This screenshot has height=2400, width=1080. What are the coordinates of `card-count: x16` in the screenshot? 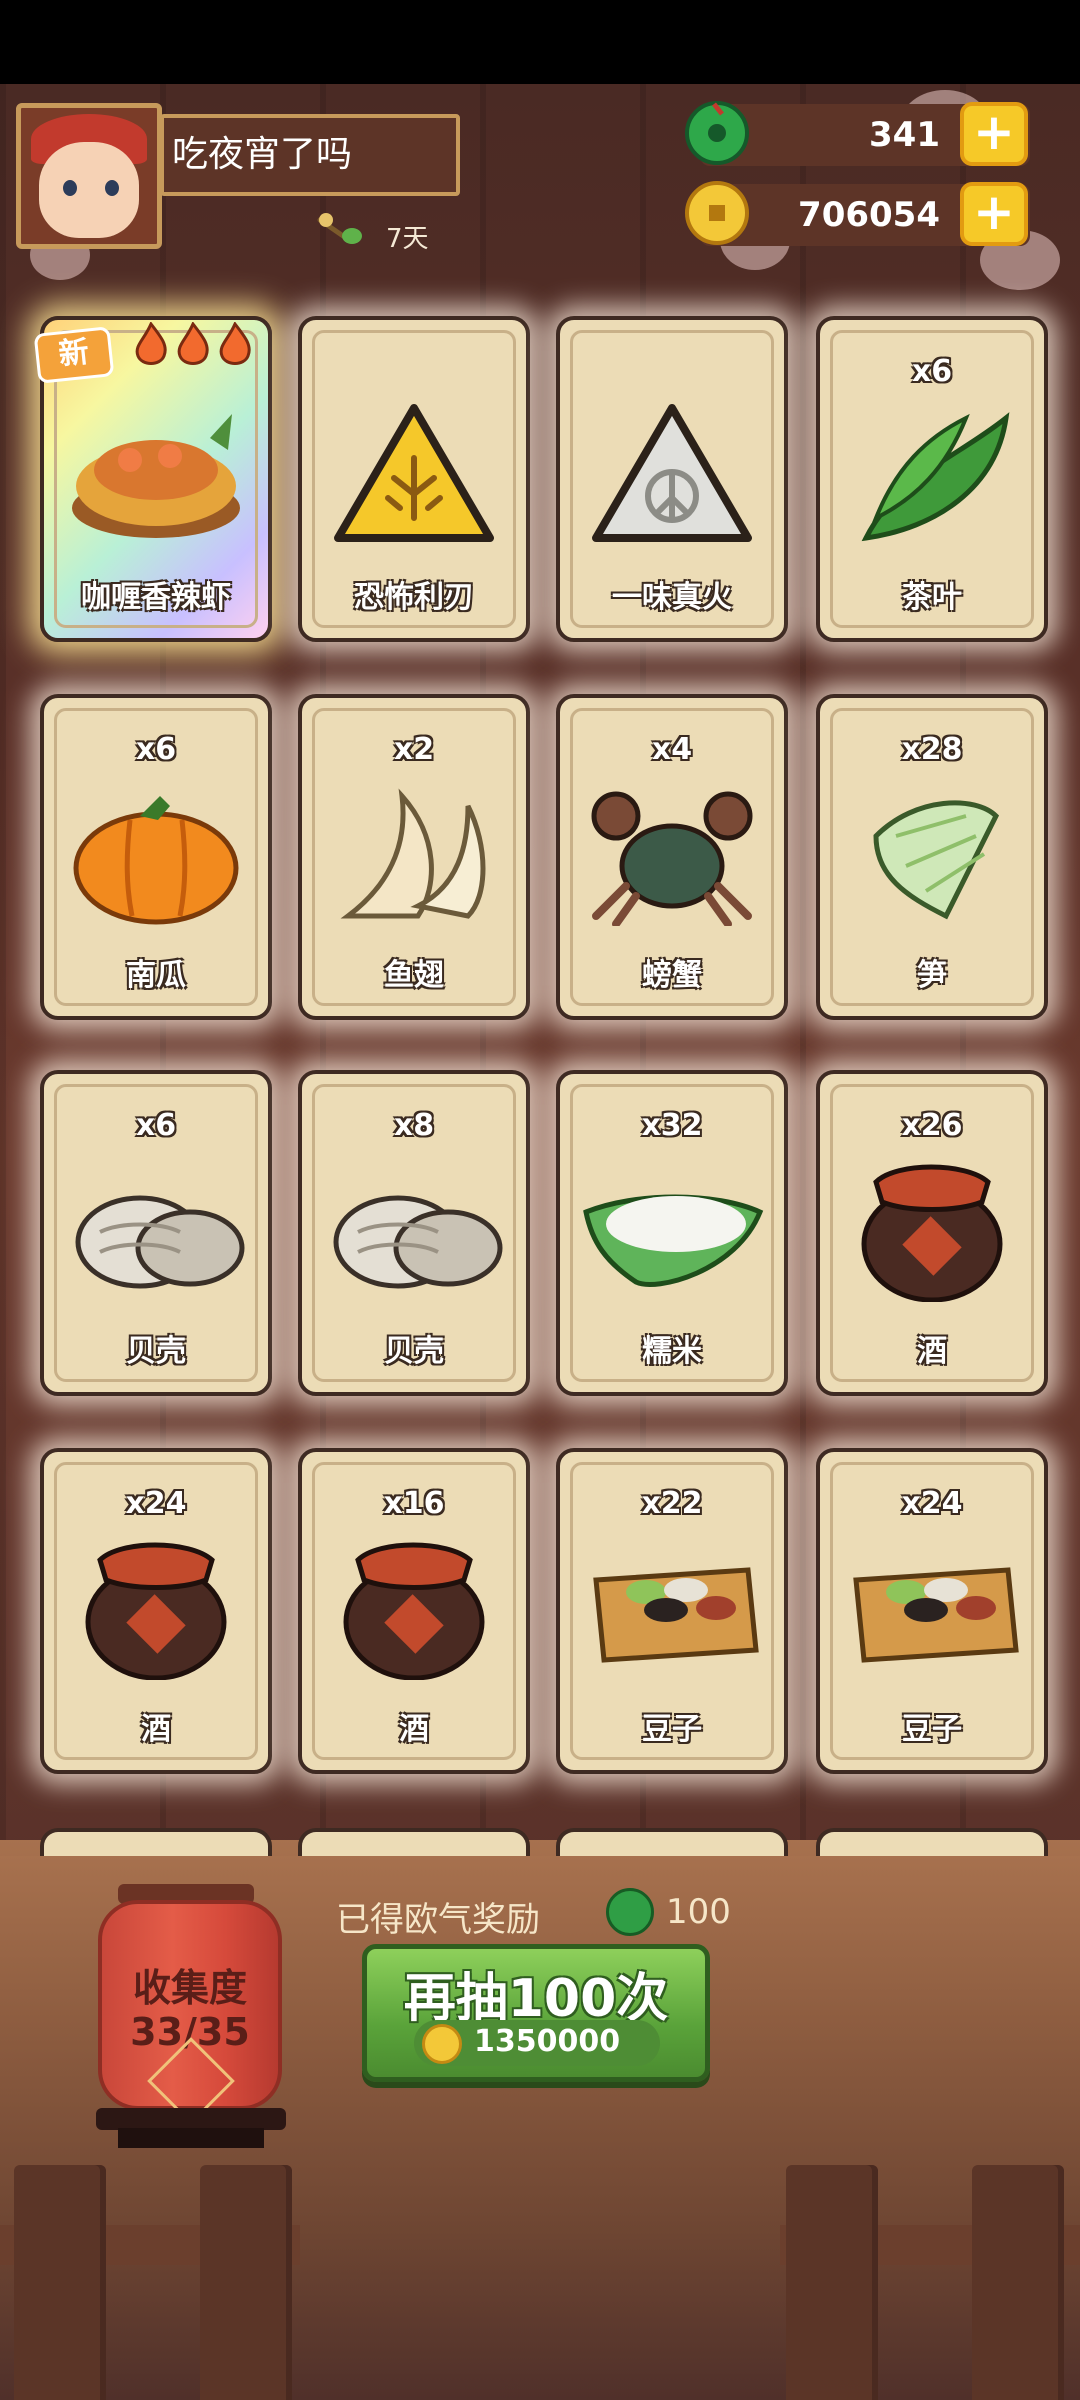 It's located at (414, 1503).